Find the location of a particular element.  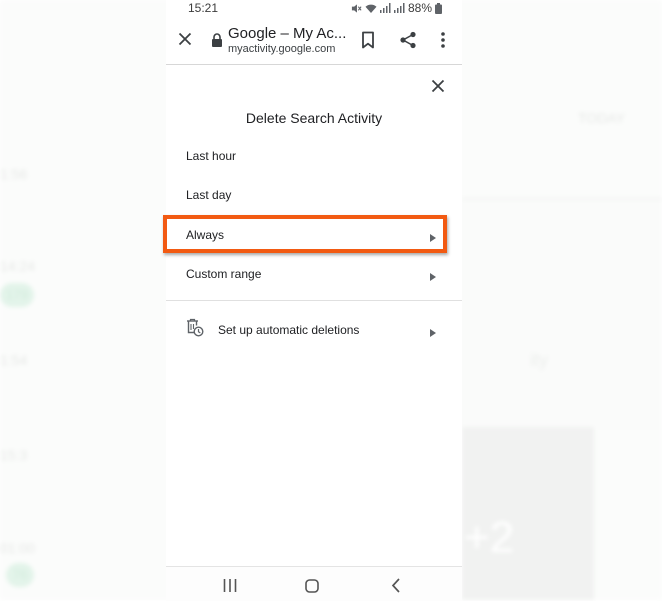

wifi-icon is located at coordinates (371, 8).